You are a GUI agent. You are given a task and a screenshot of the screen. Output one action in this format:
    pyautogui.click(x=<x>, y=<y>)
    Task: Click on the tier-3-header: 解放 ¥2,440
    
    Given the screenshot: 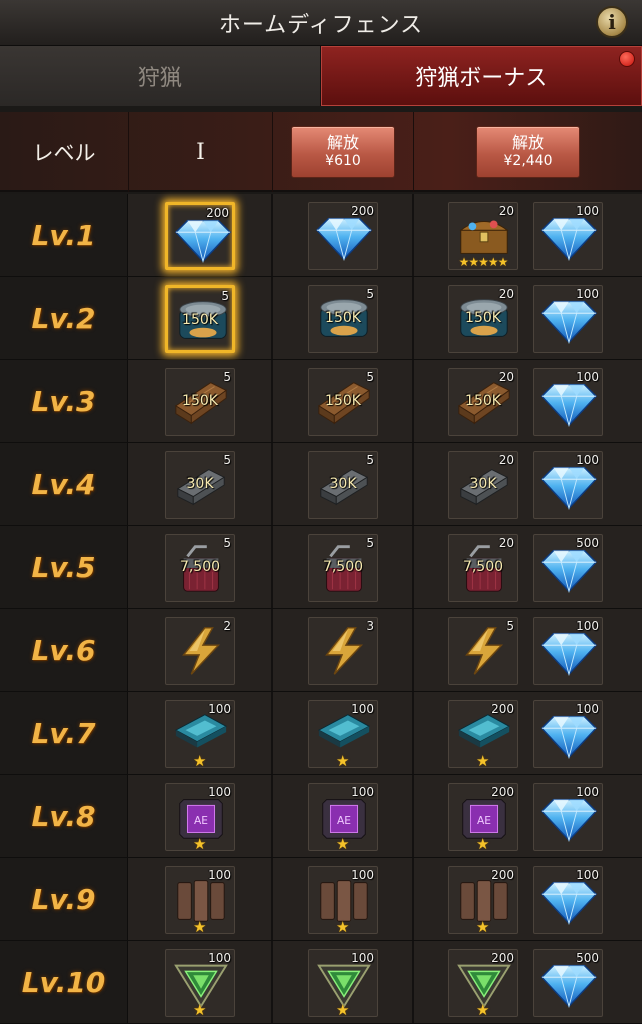 What is the action you would take?
    pyautogui.click(x=528, y=152)
    